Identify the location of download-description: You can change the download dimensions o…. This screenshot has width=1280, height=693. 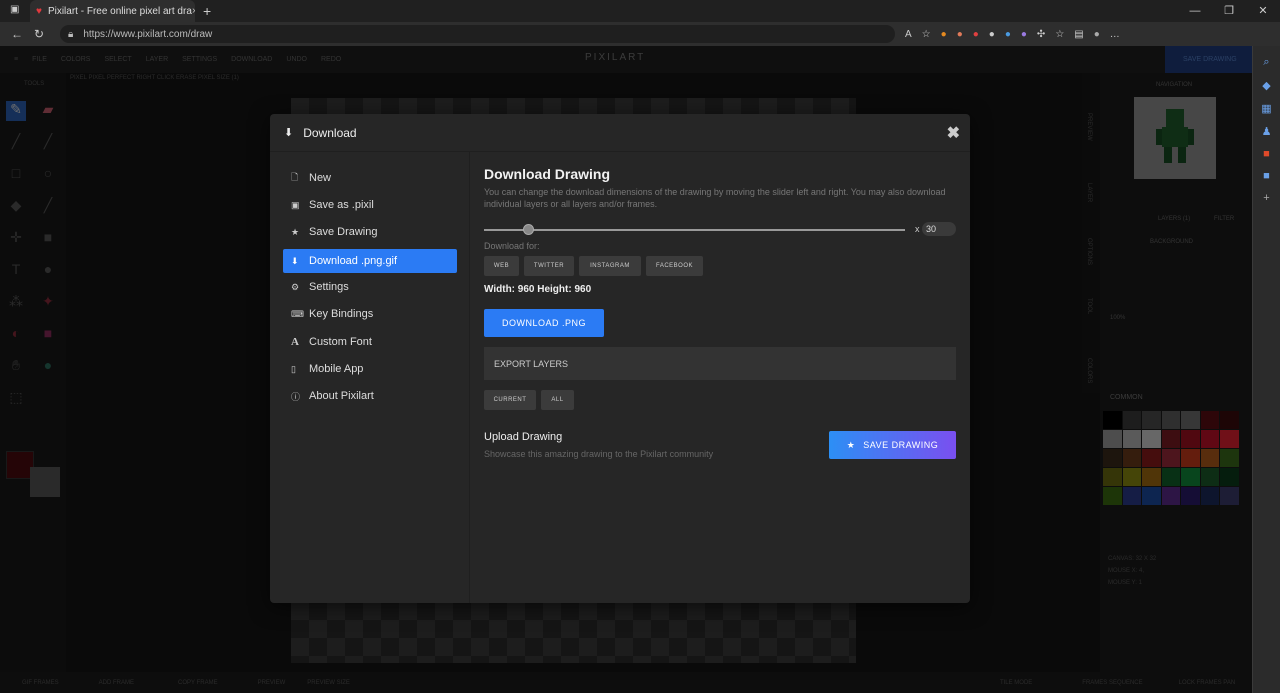
(715, 198).